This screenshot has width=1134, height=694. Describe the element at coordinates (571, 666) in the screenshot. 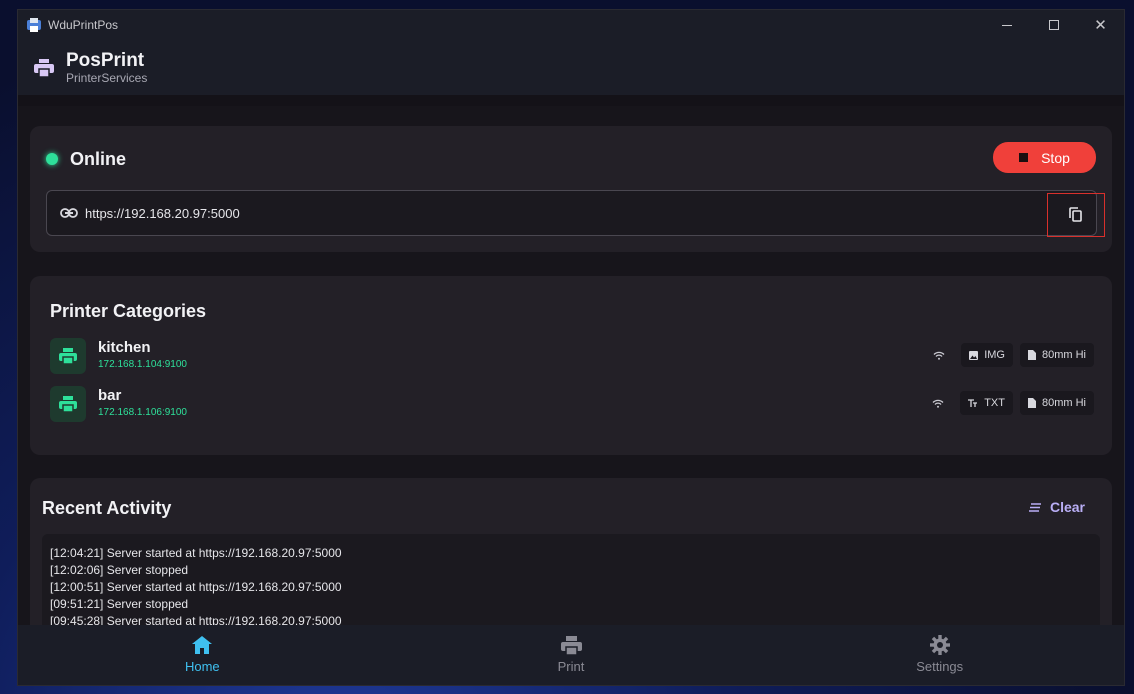

I see `nav-label: Print` at that location.